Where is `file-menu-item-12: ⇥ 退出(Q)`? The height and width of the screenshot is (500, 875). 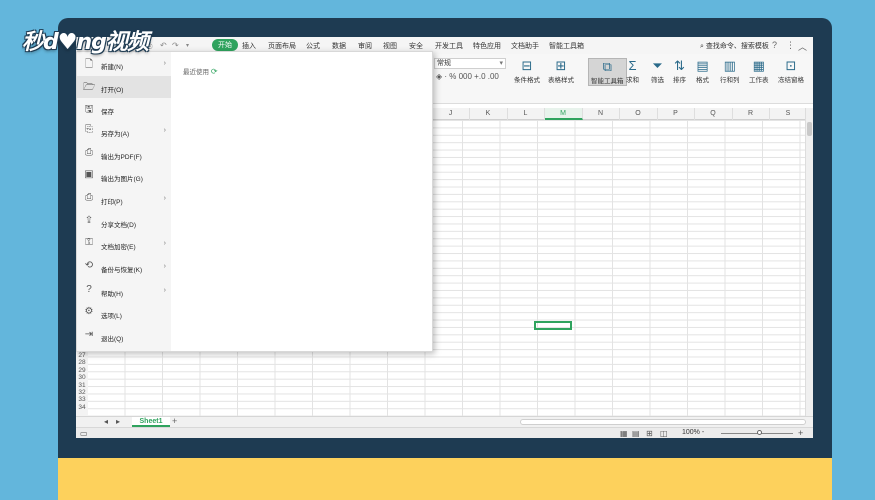
file-menu-item-12: ⇥ 退出(Q) is located at coordinates (124, 336).